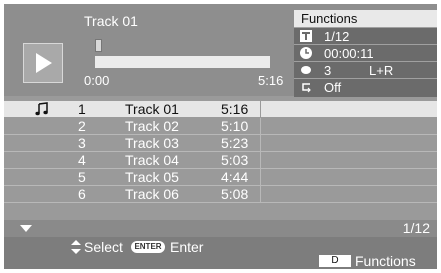 The height and width of the screenshot is (273, 441). Describe the element at coordinates (82, 160) in the screenshot. I see `track-number: 4` at that location.